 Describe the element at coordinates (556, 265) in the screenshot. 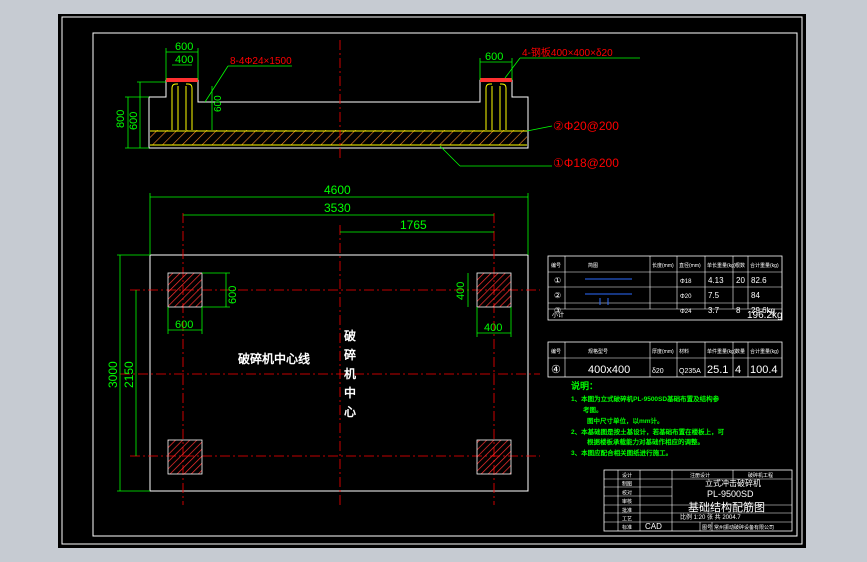

I see `rebar-header-cell: 编号` at that location.